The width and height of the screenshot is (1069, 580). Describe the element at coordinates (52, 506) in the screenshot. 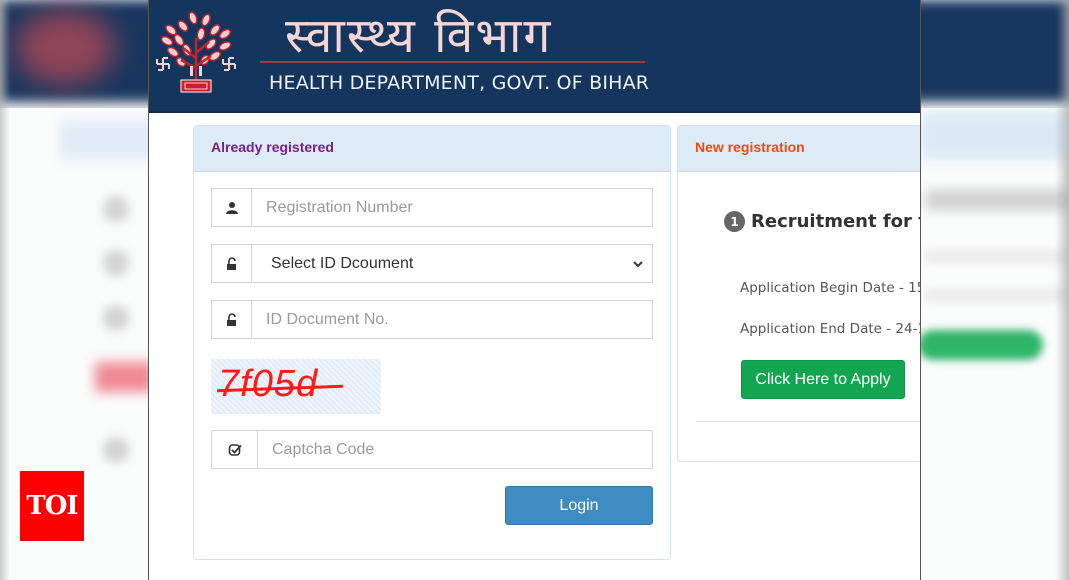

I see `toi-watermark-logo: TOI` at that location.